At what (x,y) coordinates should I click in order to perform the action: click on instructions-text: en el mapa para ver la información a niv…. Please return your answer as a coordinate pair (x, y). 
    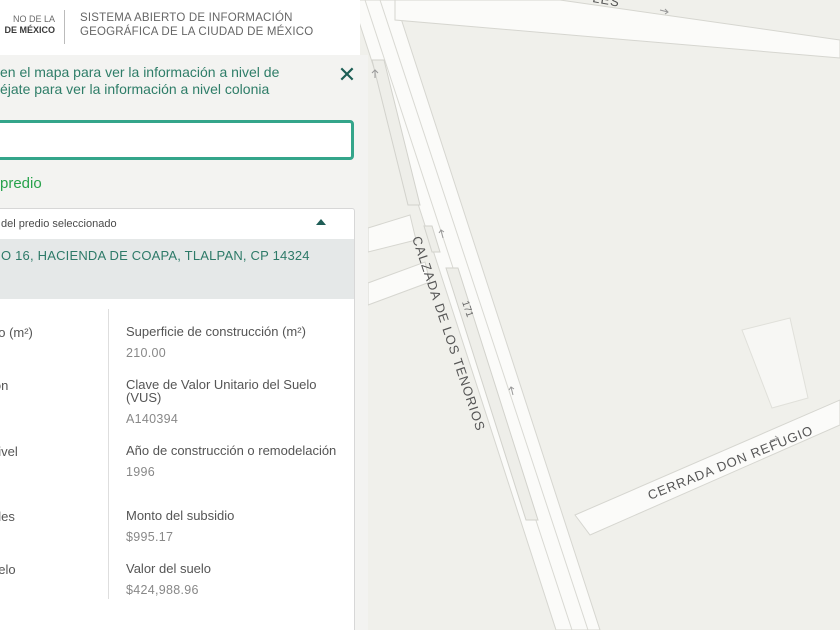
    Looking at the image, I should click on (165, 81).